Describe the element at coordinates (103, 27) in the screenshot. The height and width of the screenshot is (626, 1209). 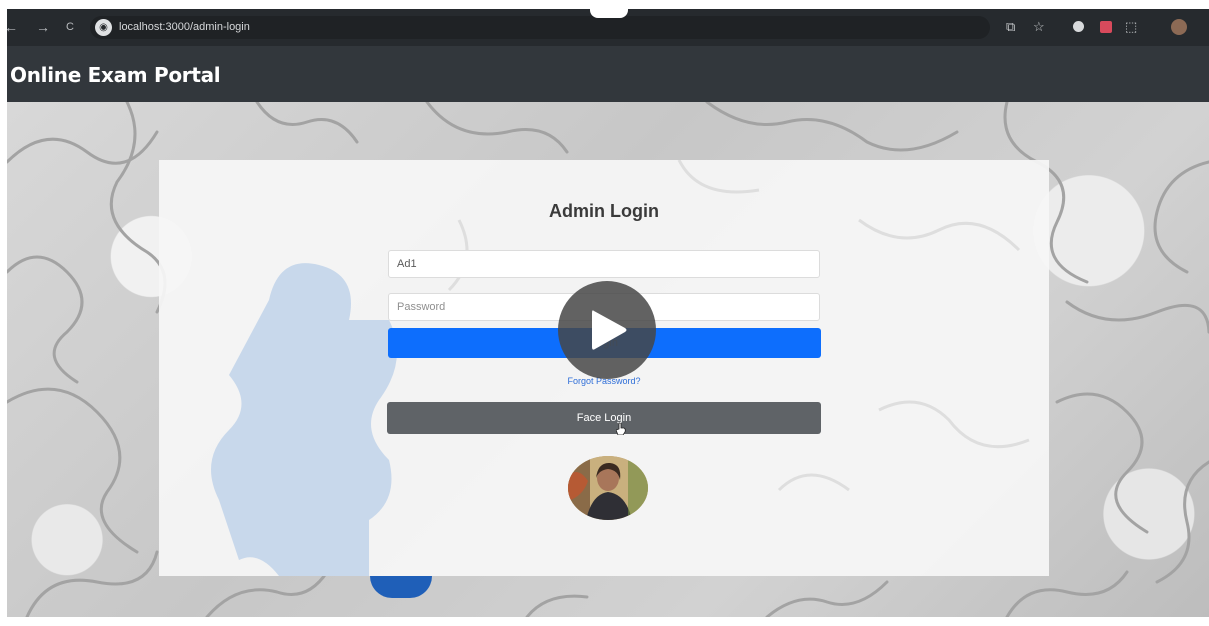
I see `site-info-icon: ◉` at that location.